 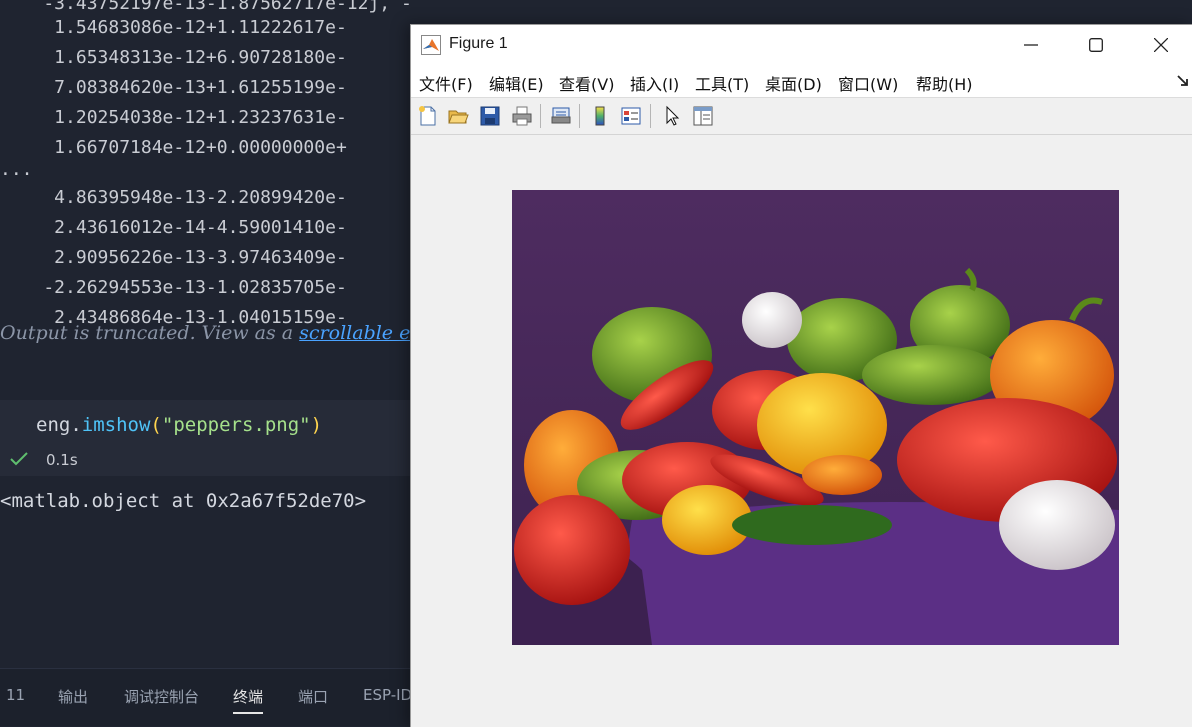 I want to click on legend-icon, so click(x=631, y=116).